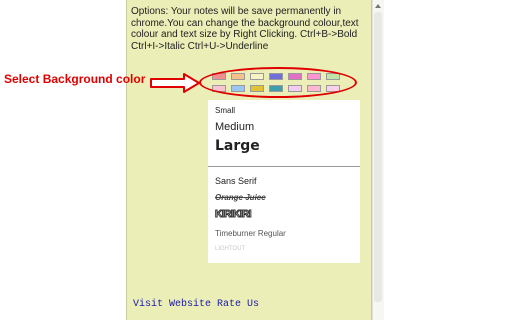  I want to click on menu-item-sans-serif: Sans Serif, so click(236, 181).